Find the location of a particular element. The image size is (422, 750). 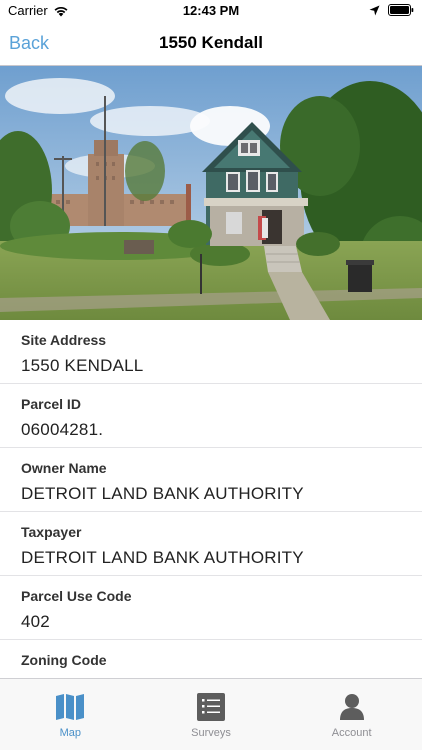

status-time: 12:43 PM is located at coordinates (211, 10).